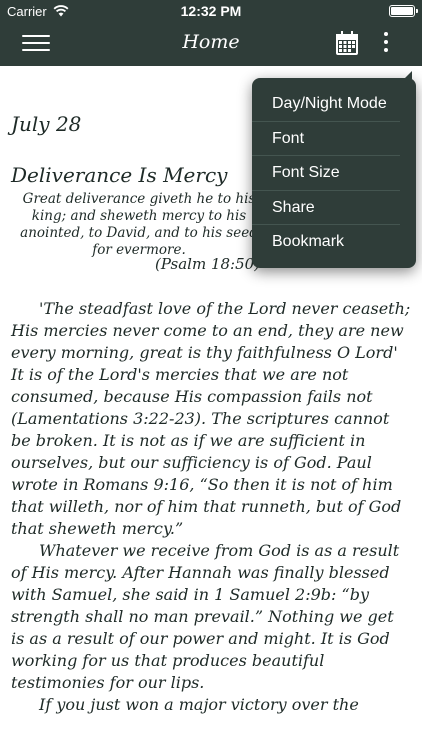  Describe the element at coordinates (46, 124) in the screenshot. I see `devotion-date: July 28` at that location.